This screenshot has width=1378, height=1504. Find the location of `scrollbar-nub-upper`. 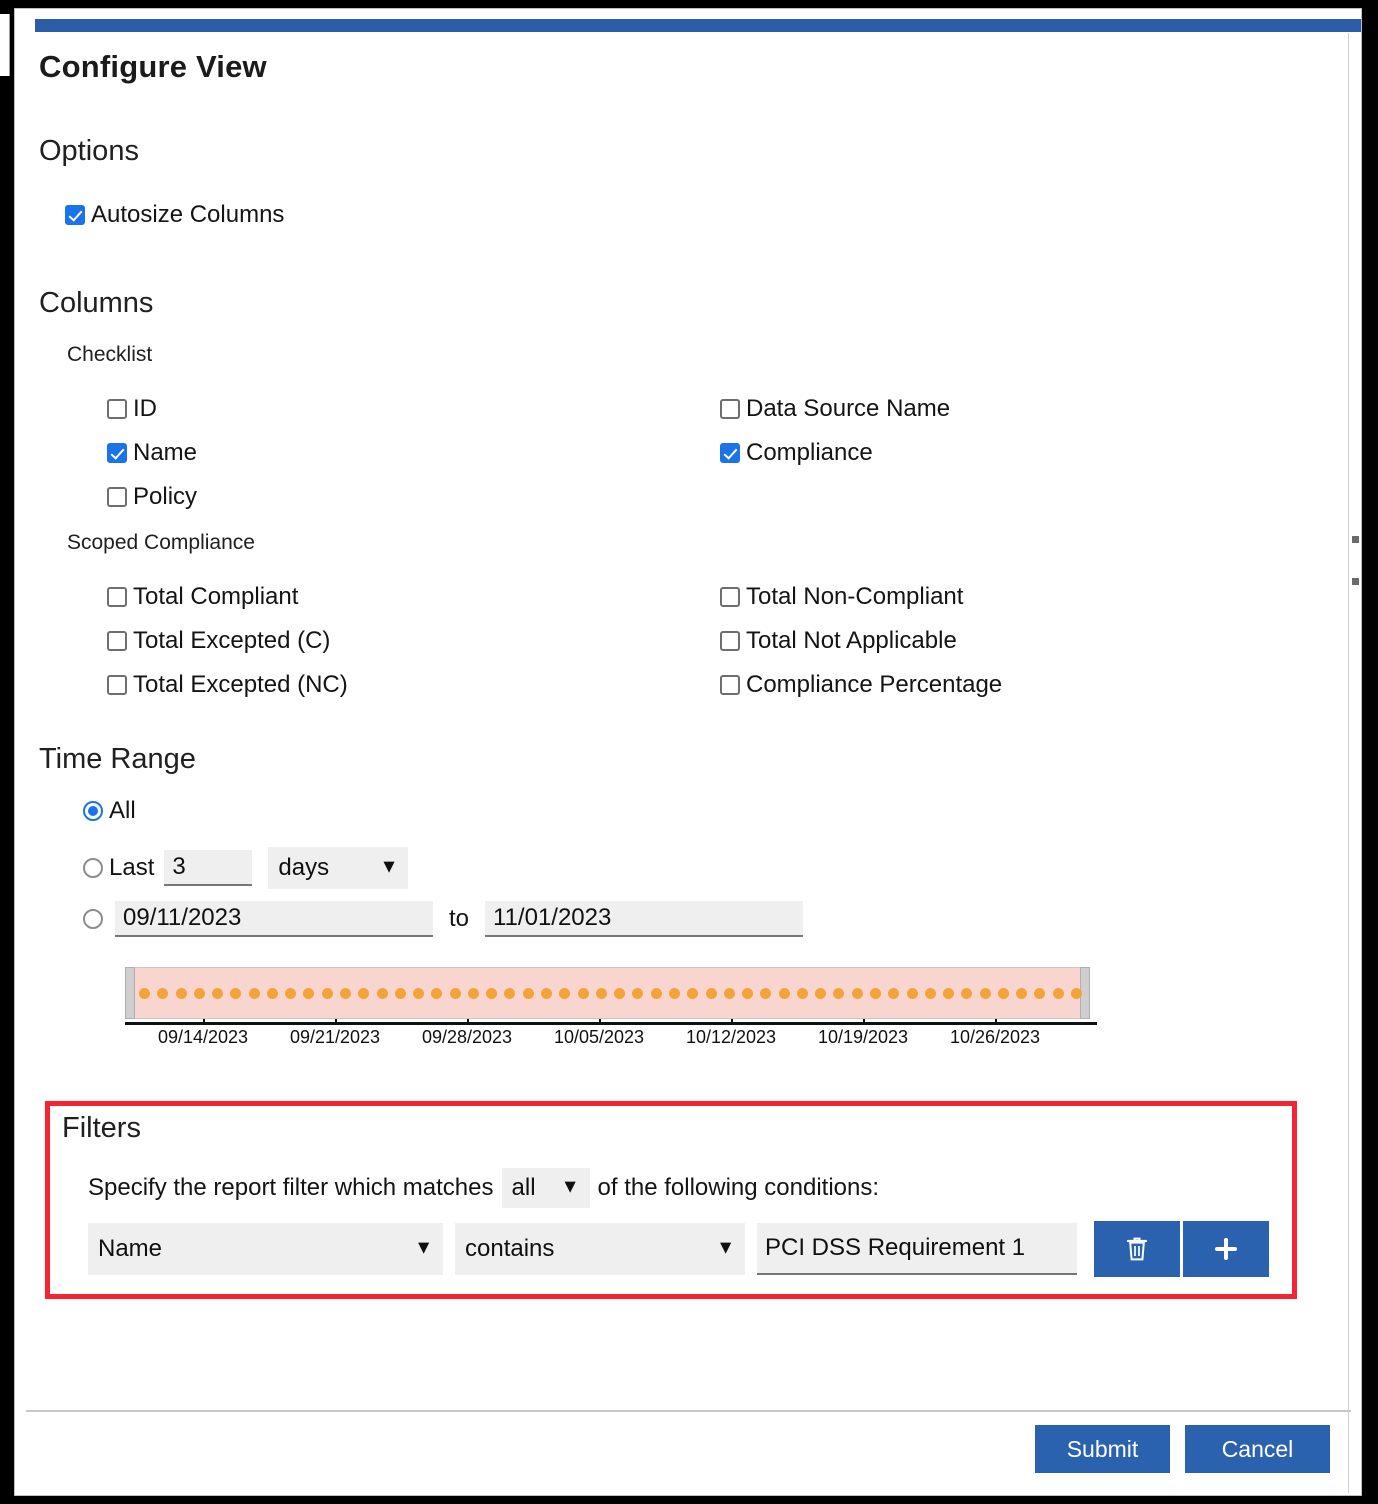

scrollbar-nub-upper is located at coordinates (1355, 539).